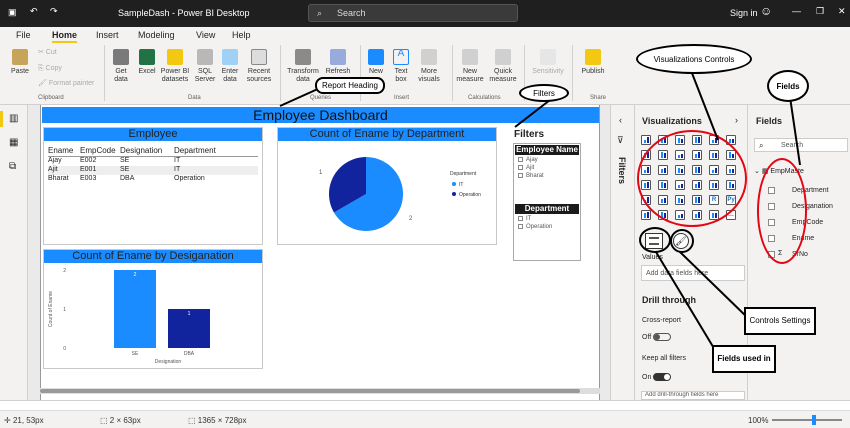  I want to click on report-heading-callout: Report Heading, so click(350, 85).